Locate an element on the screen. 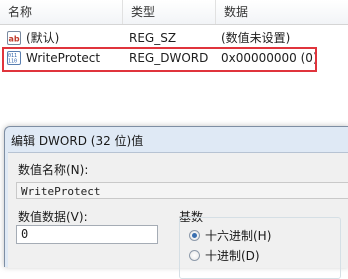  value-type: REG_SZ is located at coordinates (153, 38).